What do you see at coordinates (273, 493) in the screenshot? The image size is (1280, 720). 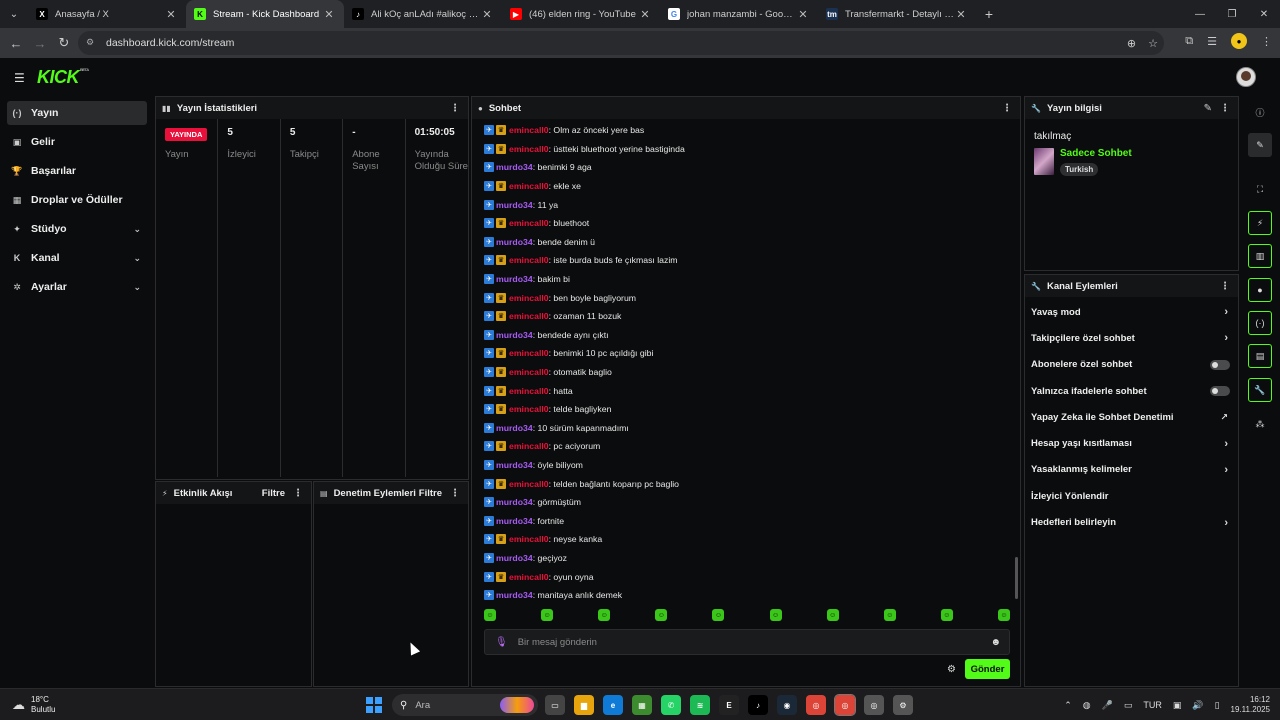 I see `activity-filter-button: Filtre` at bounding box center [273, 493].